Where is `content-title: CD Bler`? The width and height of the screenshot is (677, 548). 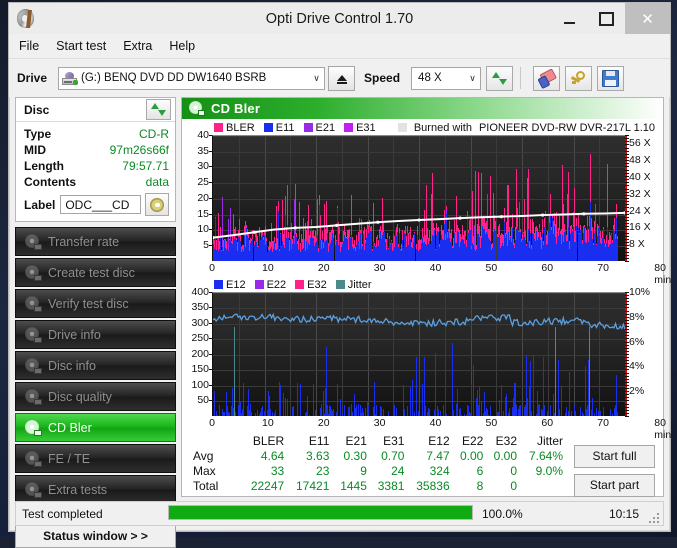 content-title: CD Bler is located at coordinates (236, 108).